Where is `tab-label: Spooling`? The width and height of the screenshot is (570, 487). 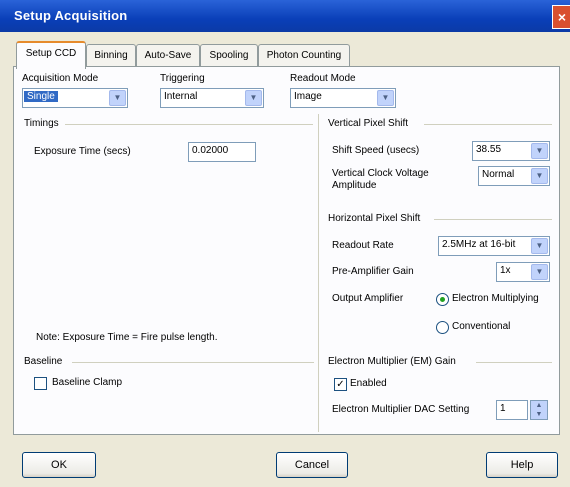 tab-label: Spooling is located at coordinates (229, 55).